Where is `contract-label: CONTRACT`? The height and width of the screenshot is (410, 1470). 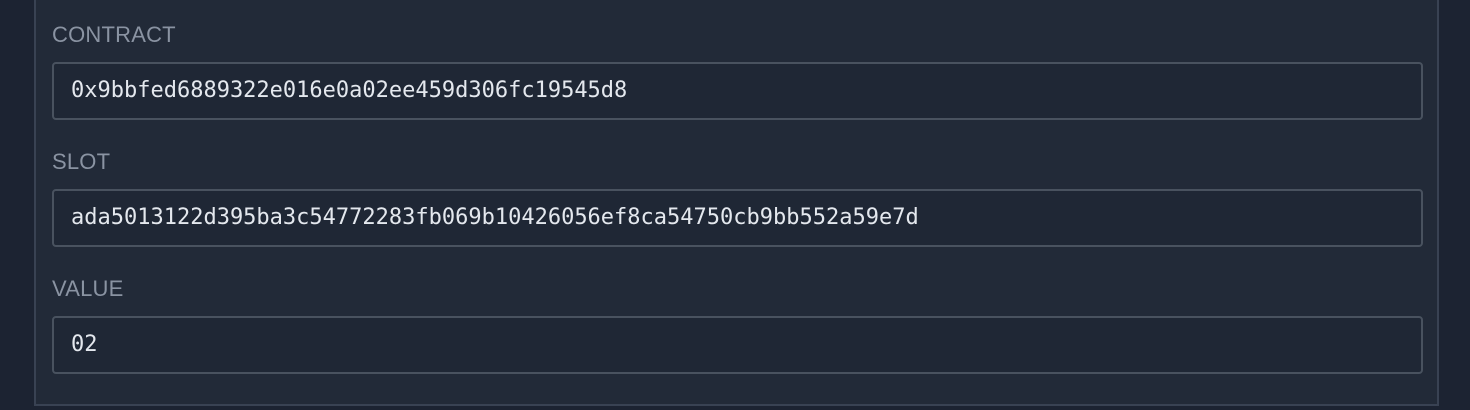 contract-label: CONTRACT is located at coordinates (114, 34).